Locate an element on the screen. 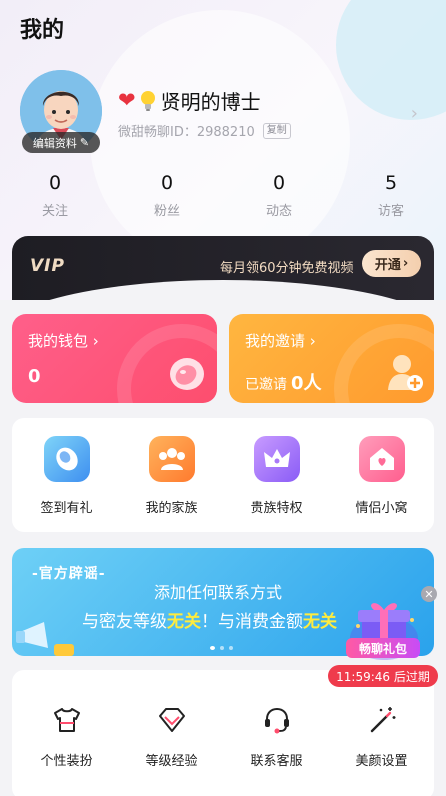 This screenshot has width=446, height=796. background-circle is located at coordinates (391, 60).